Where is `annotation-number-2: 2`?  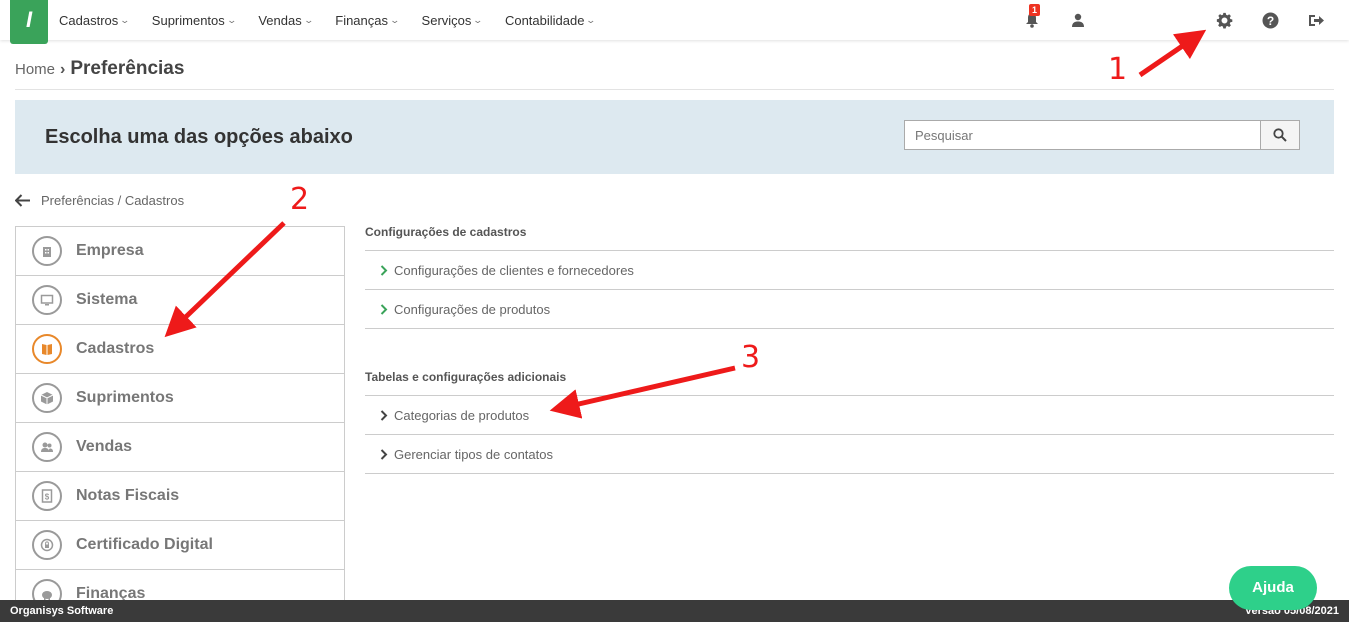 annotation-number-2: 2 is located at coordinates (300, 199).